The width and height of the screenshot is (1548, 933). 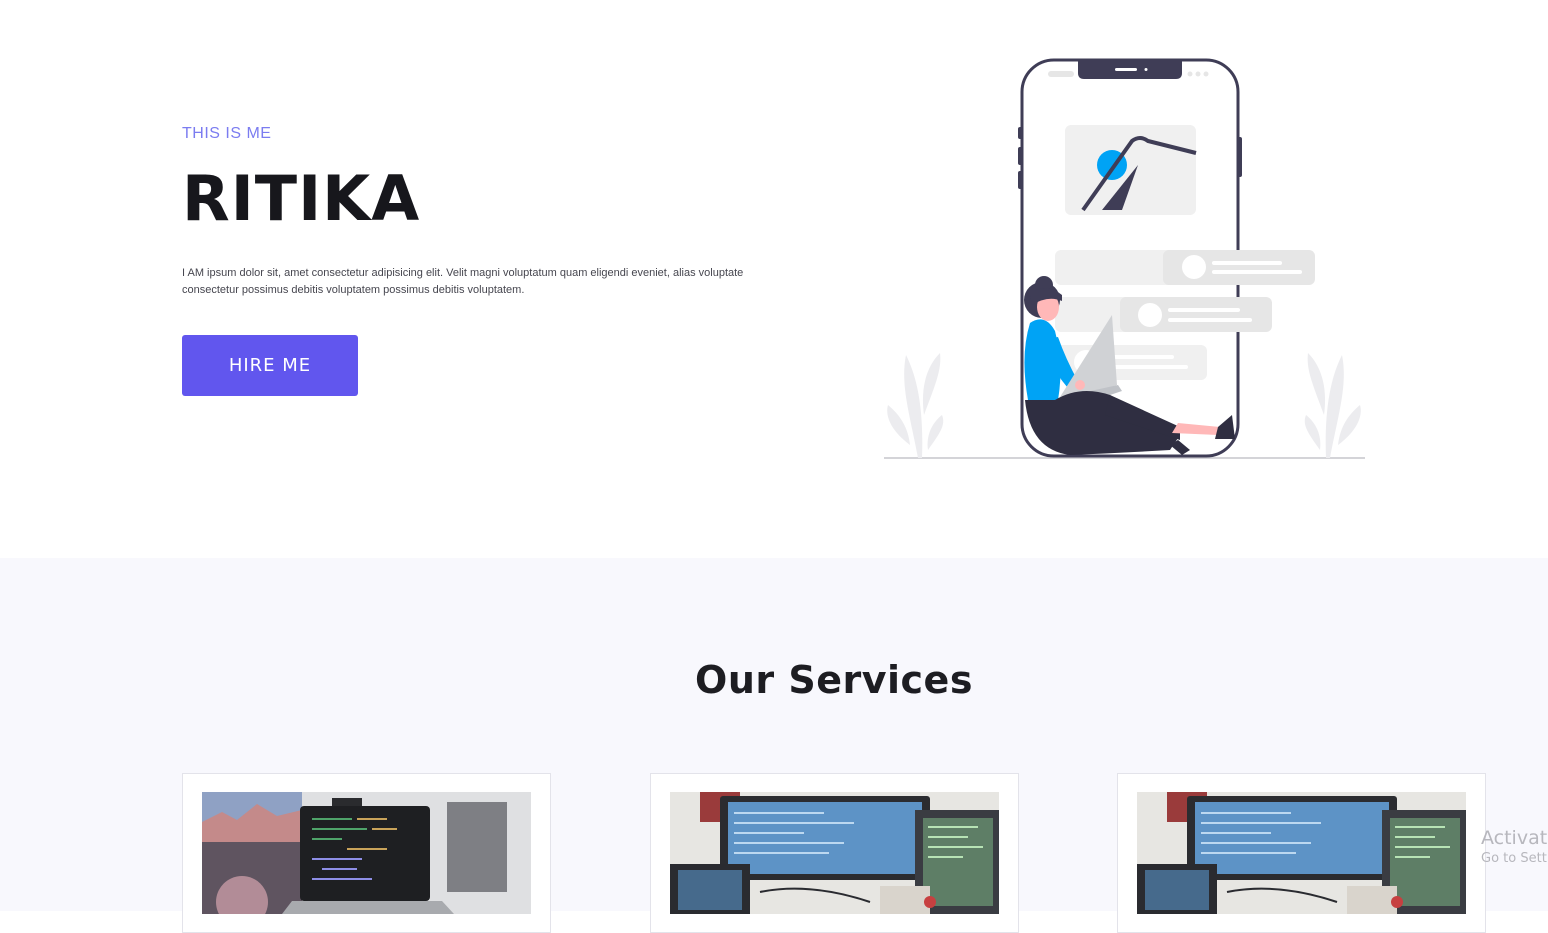 I want to click on watermark-subtitle: Go to Sett, so click(x=1514, y=858).